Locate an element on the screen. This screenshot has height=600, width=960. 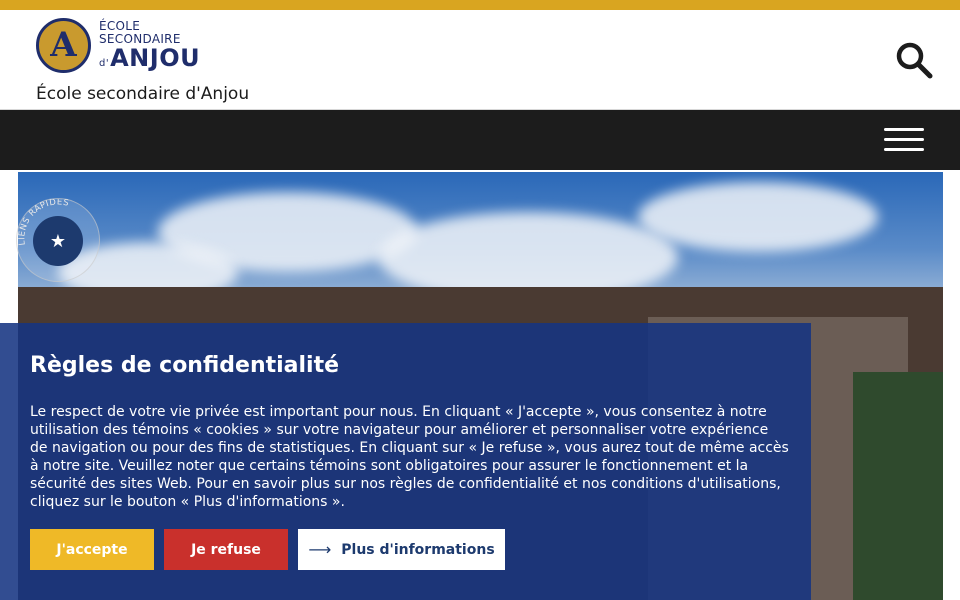
logo-line-3-text: ANJOU is located at coordinates (155, 58).